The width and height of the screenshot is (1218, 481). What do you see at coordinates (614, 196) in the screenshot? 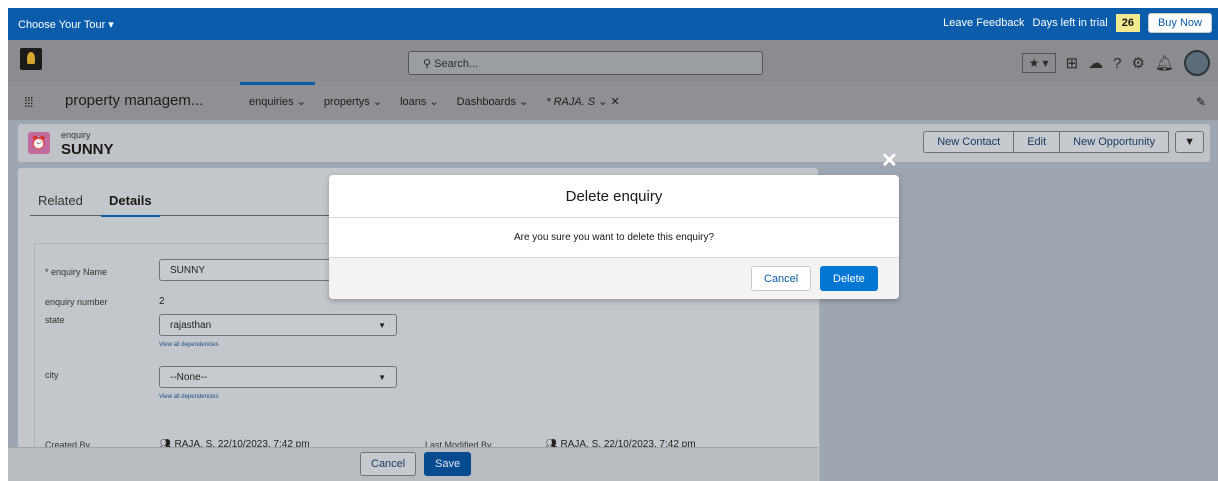
I see `modal-title: Delete enquiry` at bounding box center [614, 196].